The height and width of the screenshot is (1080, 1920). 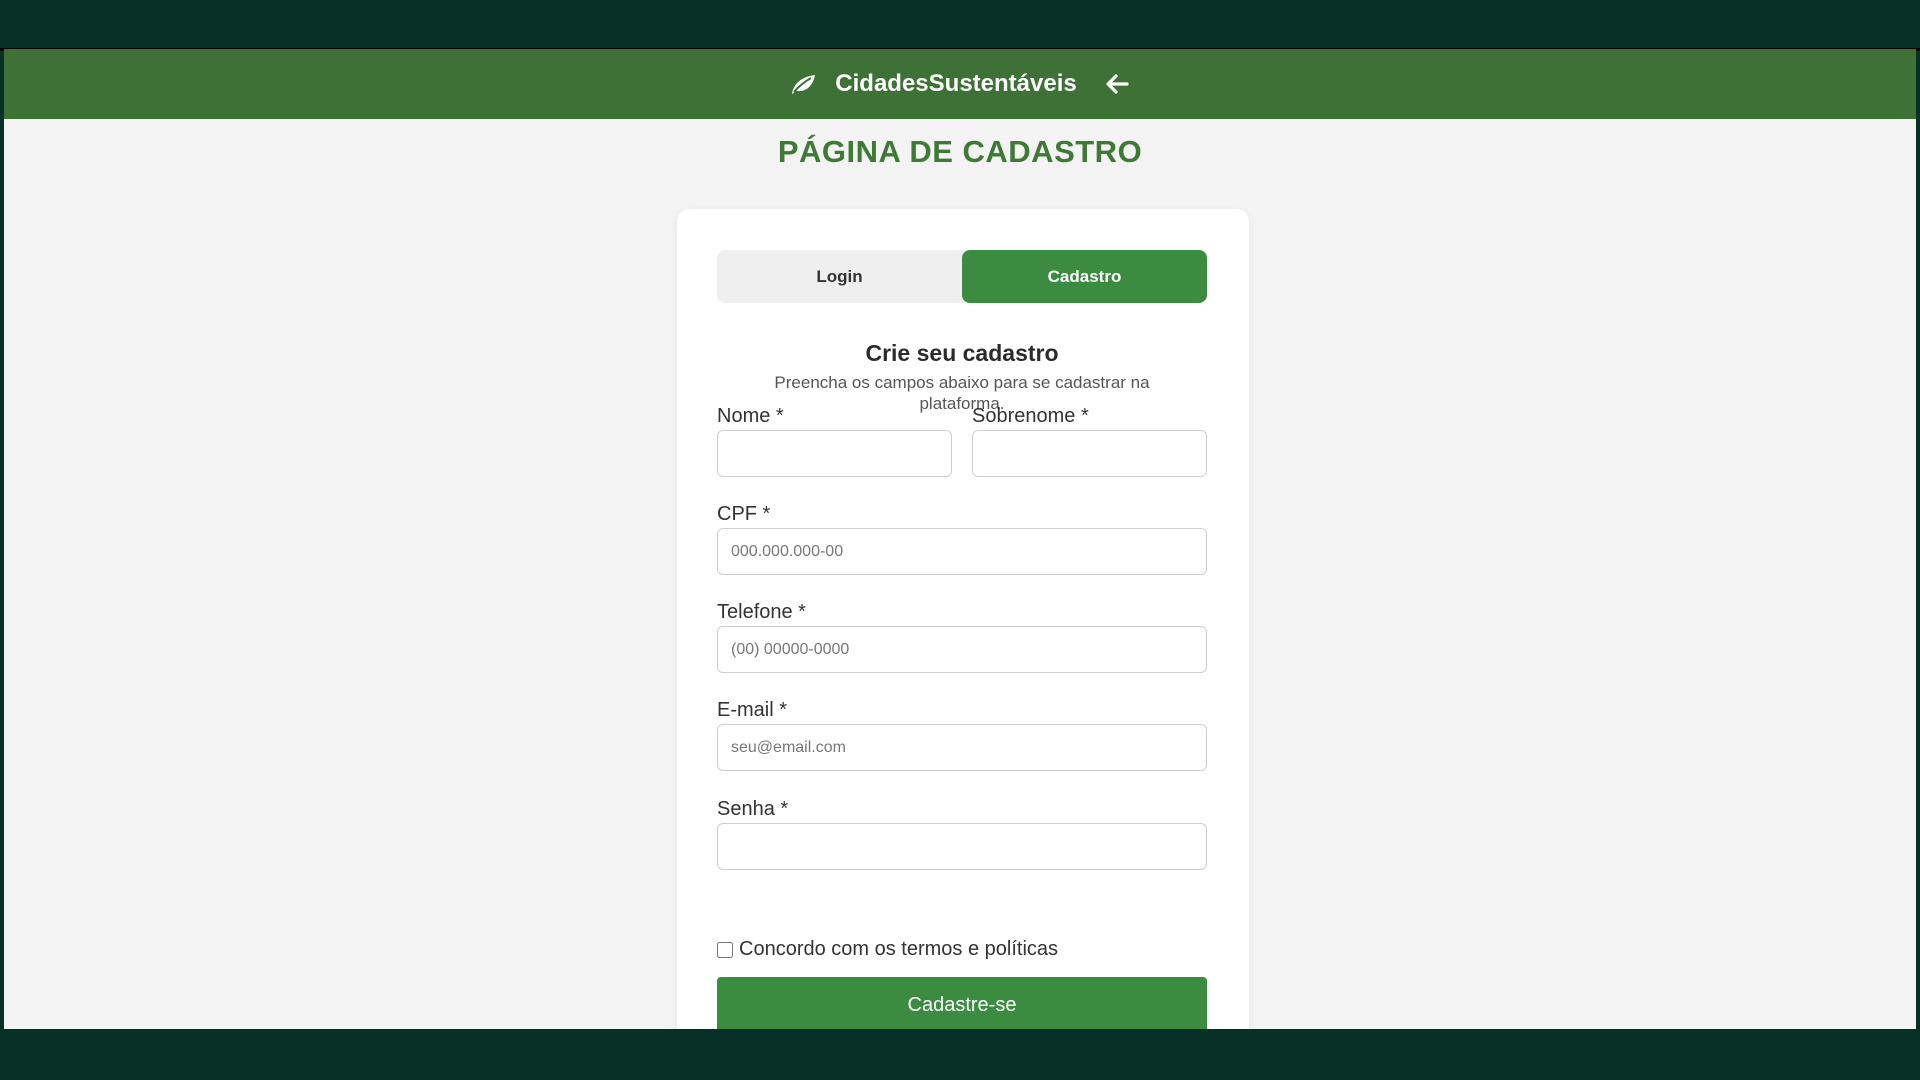 I want to click on top-navbar: CidadesSustentáveis, so click(x=960, y=84).